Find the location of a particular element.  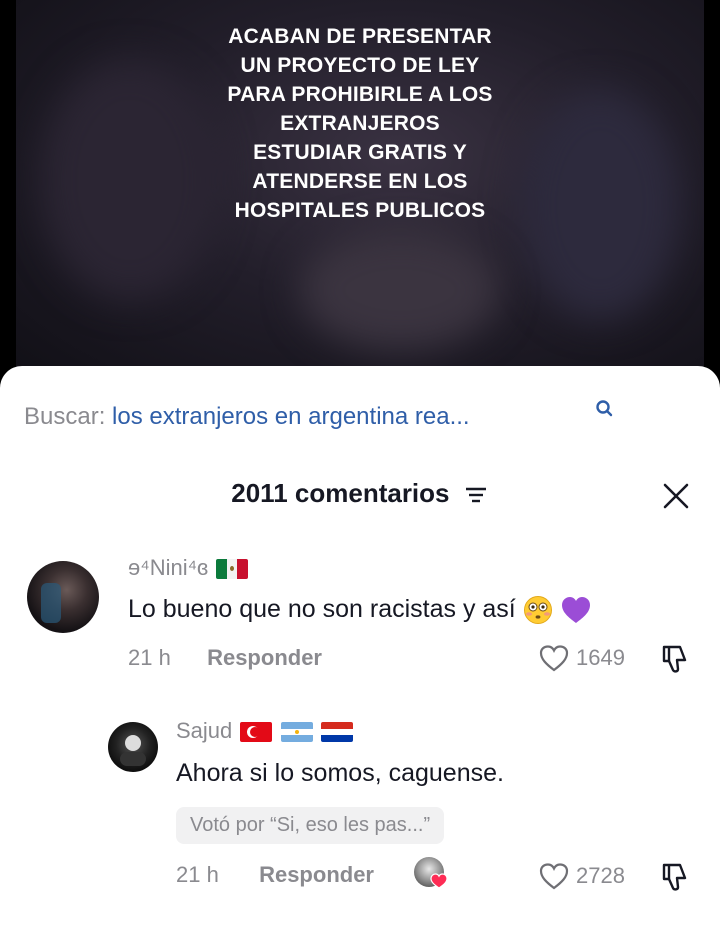

like-count: 1649 is located at coordinates (600, 657).